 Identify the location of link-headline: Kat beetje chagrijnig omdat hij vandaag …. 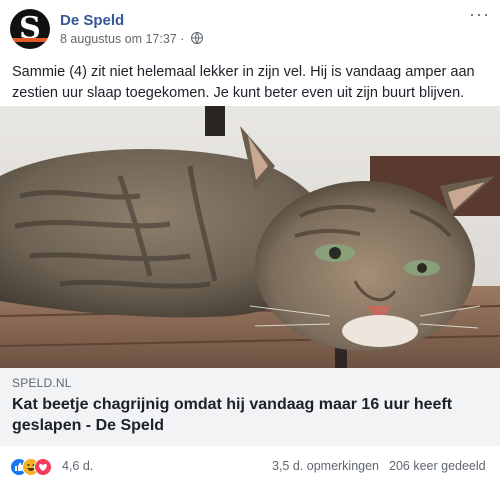
(252, 415).